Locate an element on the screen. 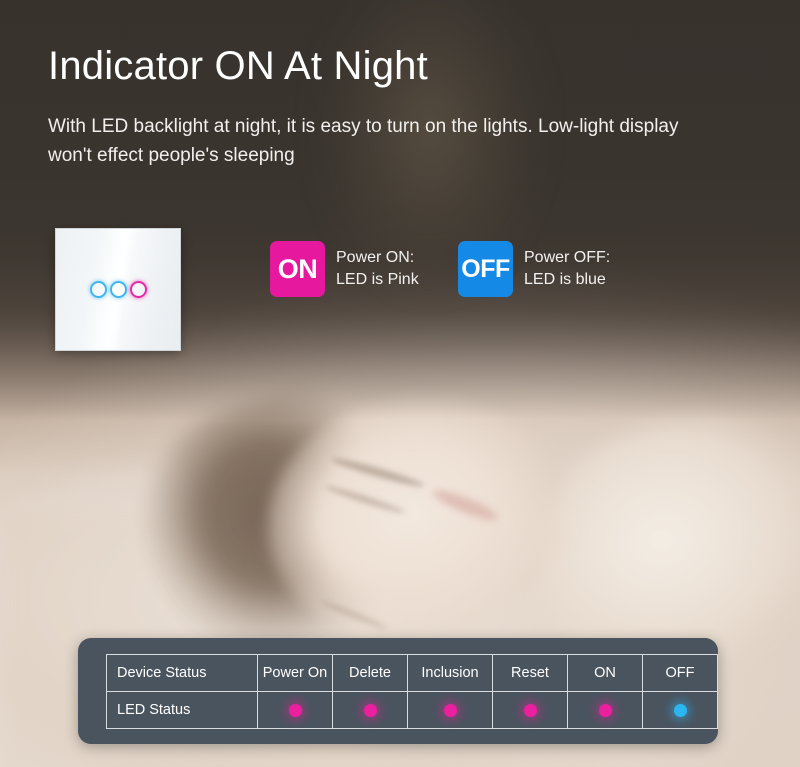  led-dot-inclusion is located at coordinates (450, 710).